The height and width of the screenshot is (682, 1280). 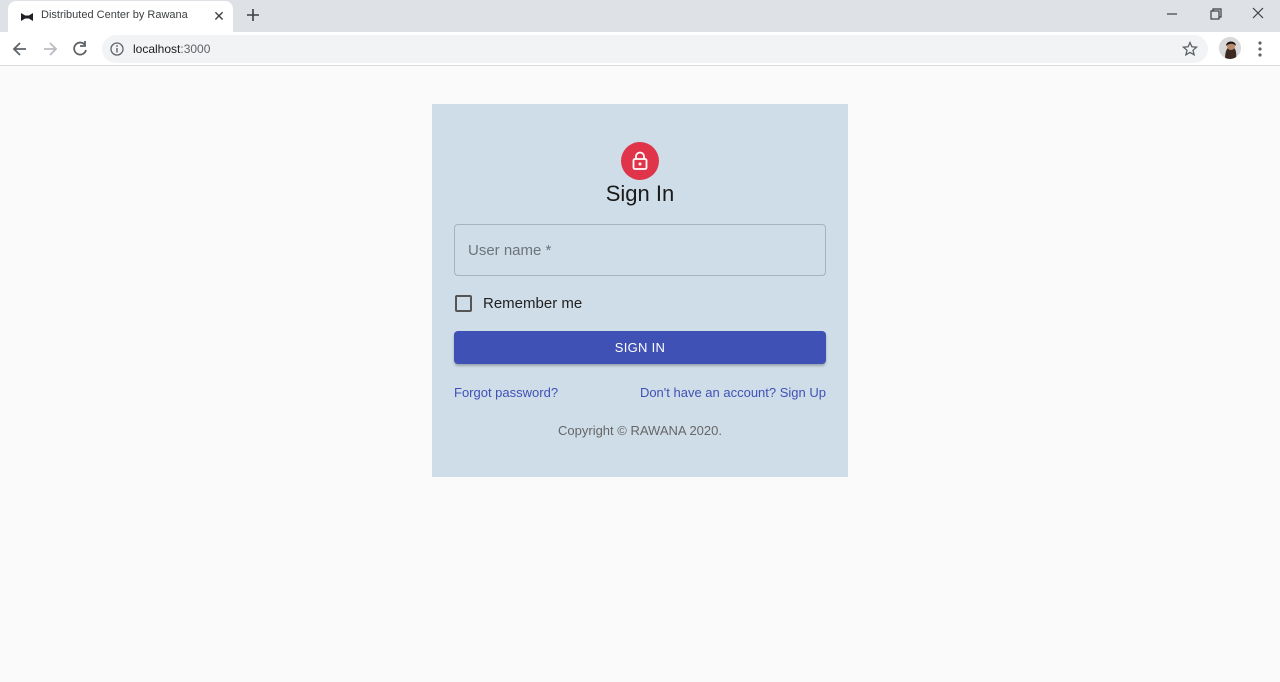 What do you see at coordinates (640, 193) in the screenshot?
I see `page-title: Sign In` at bounding box center [640, 193].